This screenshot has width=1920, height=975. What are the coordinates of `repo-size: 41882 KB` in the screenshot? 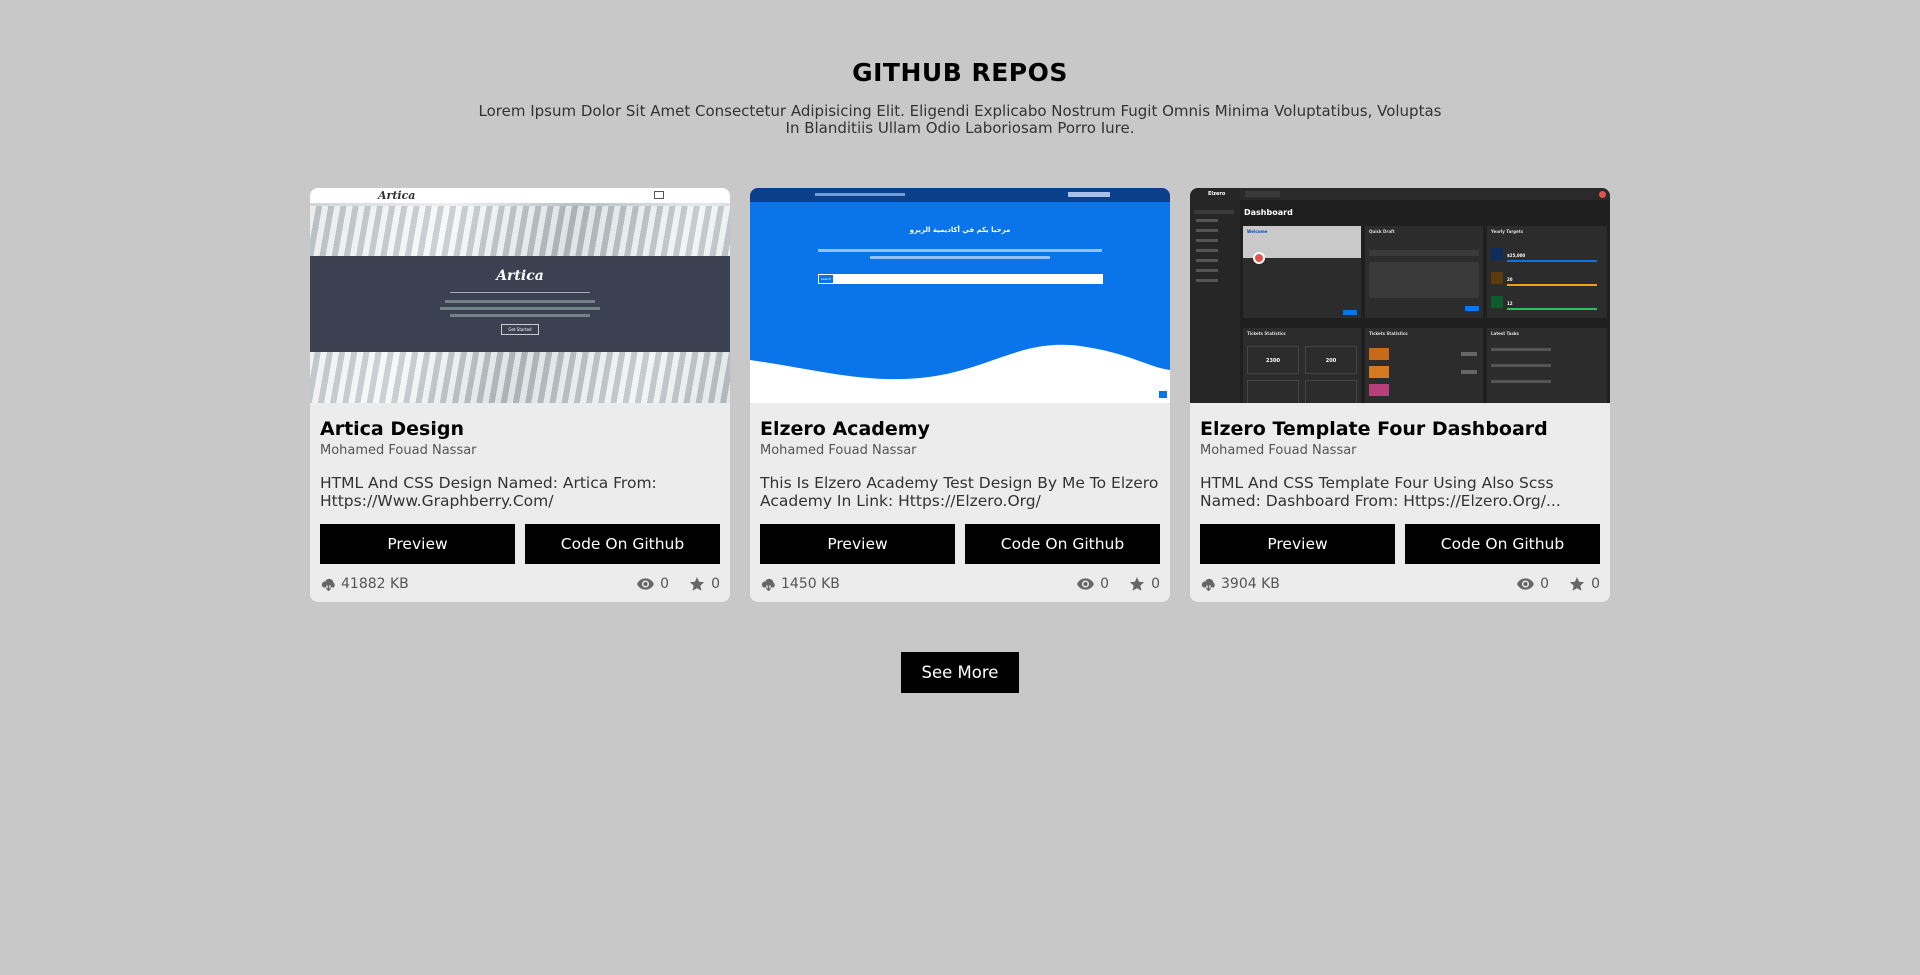 It's located at (364, 584).